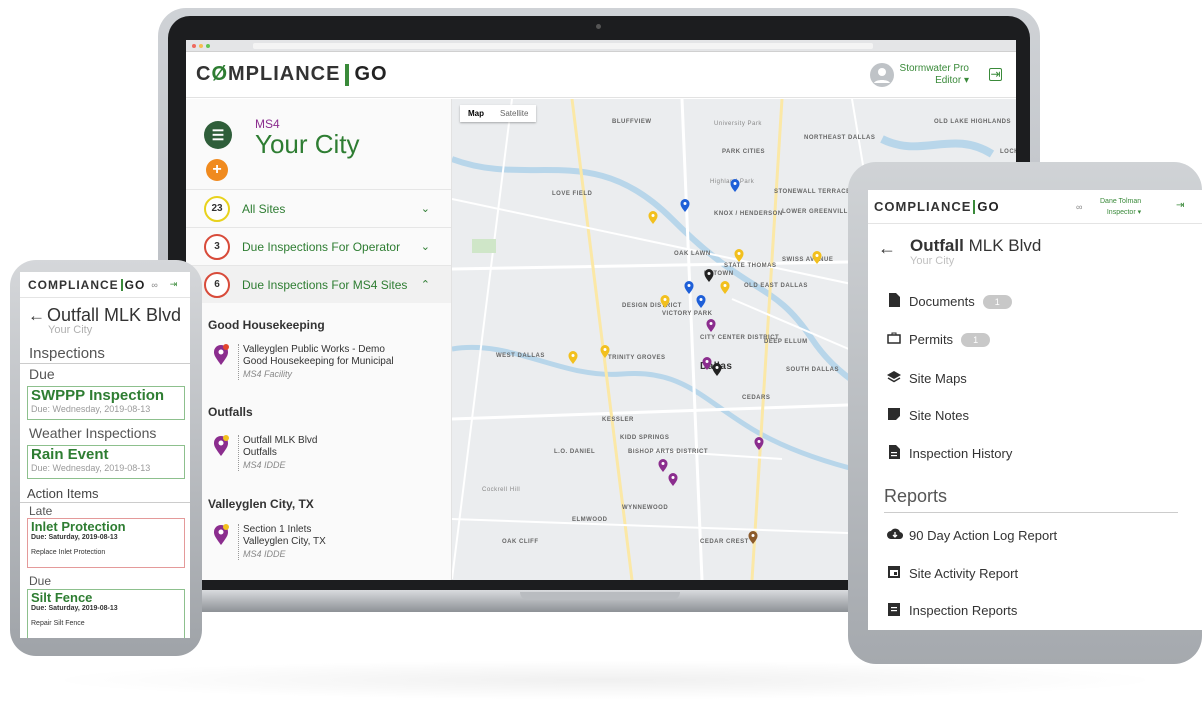  What do you see at coordinates (572, 194) in the screenshot?
I see `map-label: LOVE FIELD` at bounding box center [572, 194].